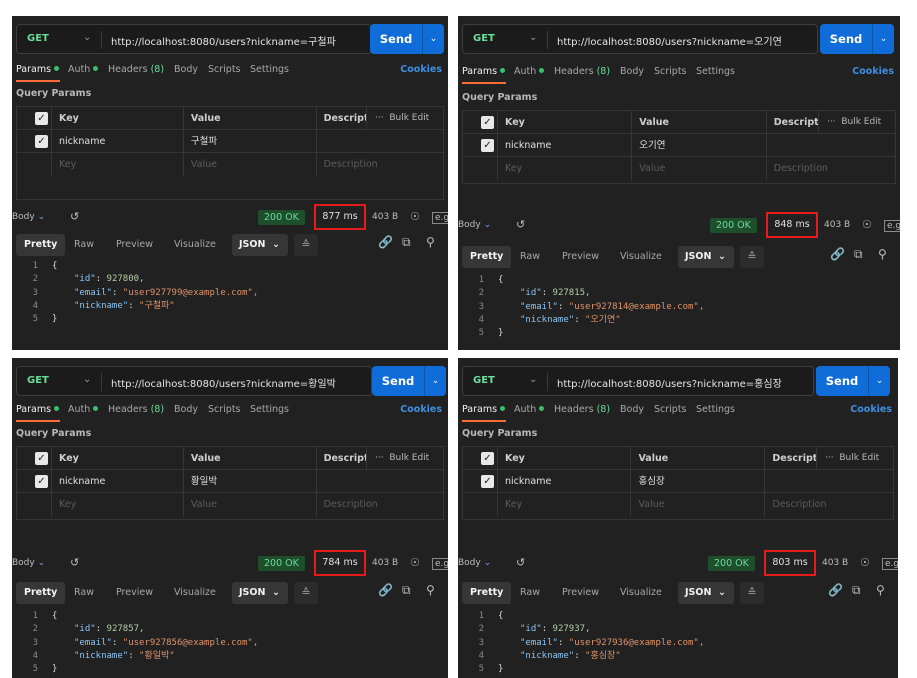 This screenshot has height=678, width=917. What do you see at coordinates (433, 39) in the screenshot?
I see `send-dropdown-button: ⌄` at bounding box center [433, 39].